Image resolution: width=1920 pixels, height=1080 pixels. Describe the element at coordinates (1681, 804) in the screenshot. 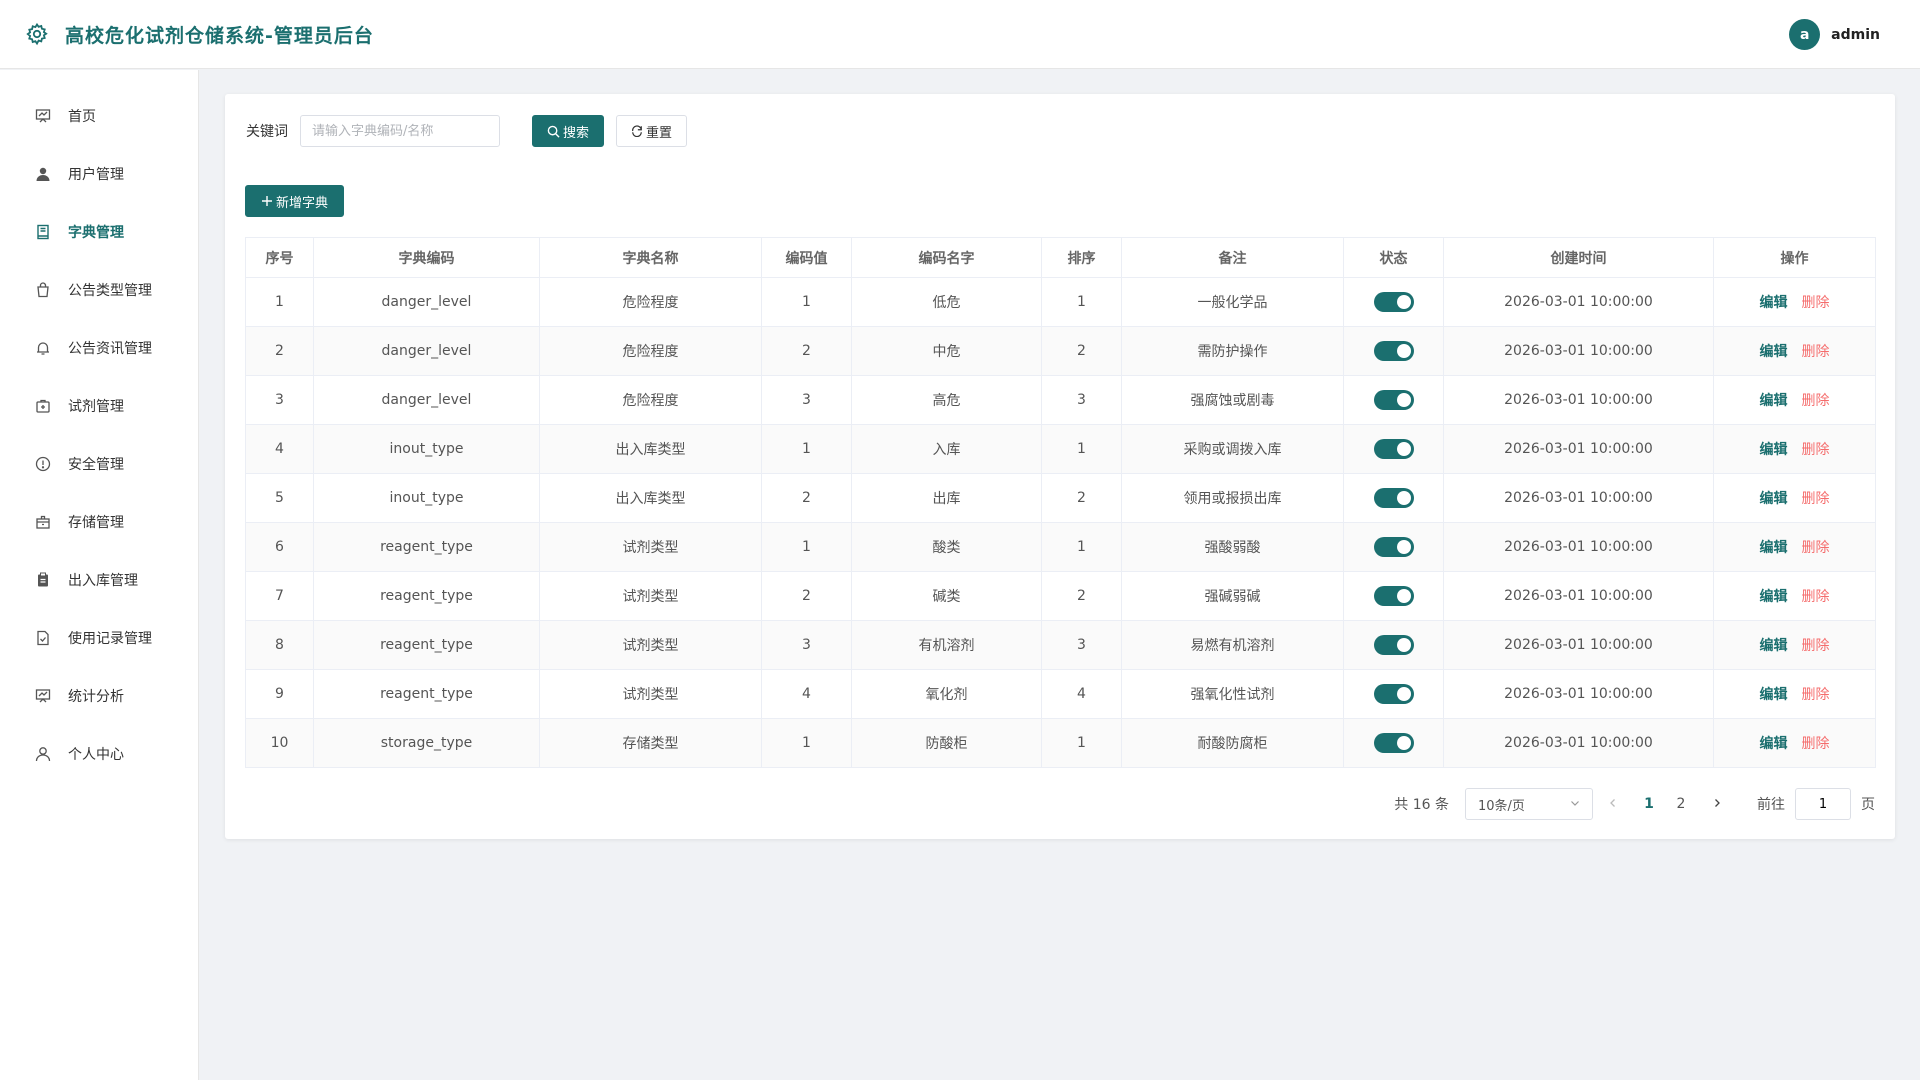

I see `page-number-2: 2` at that location.